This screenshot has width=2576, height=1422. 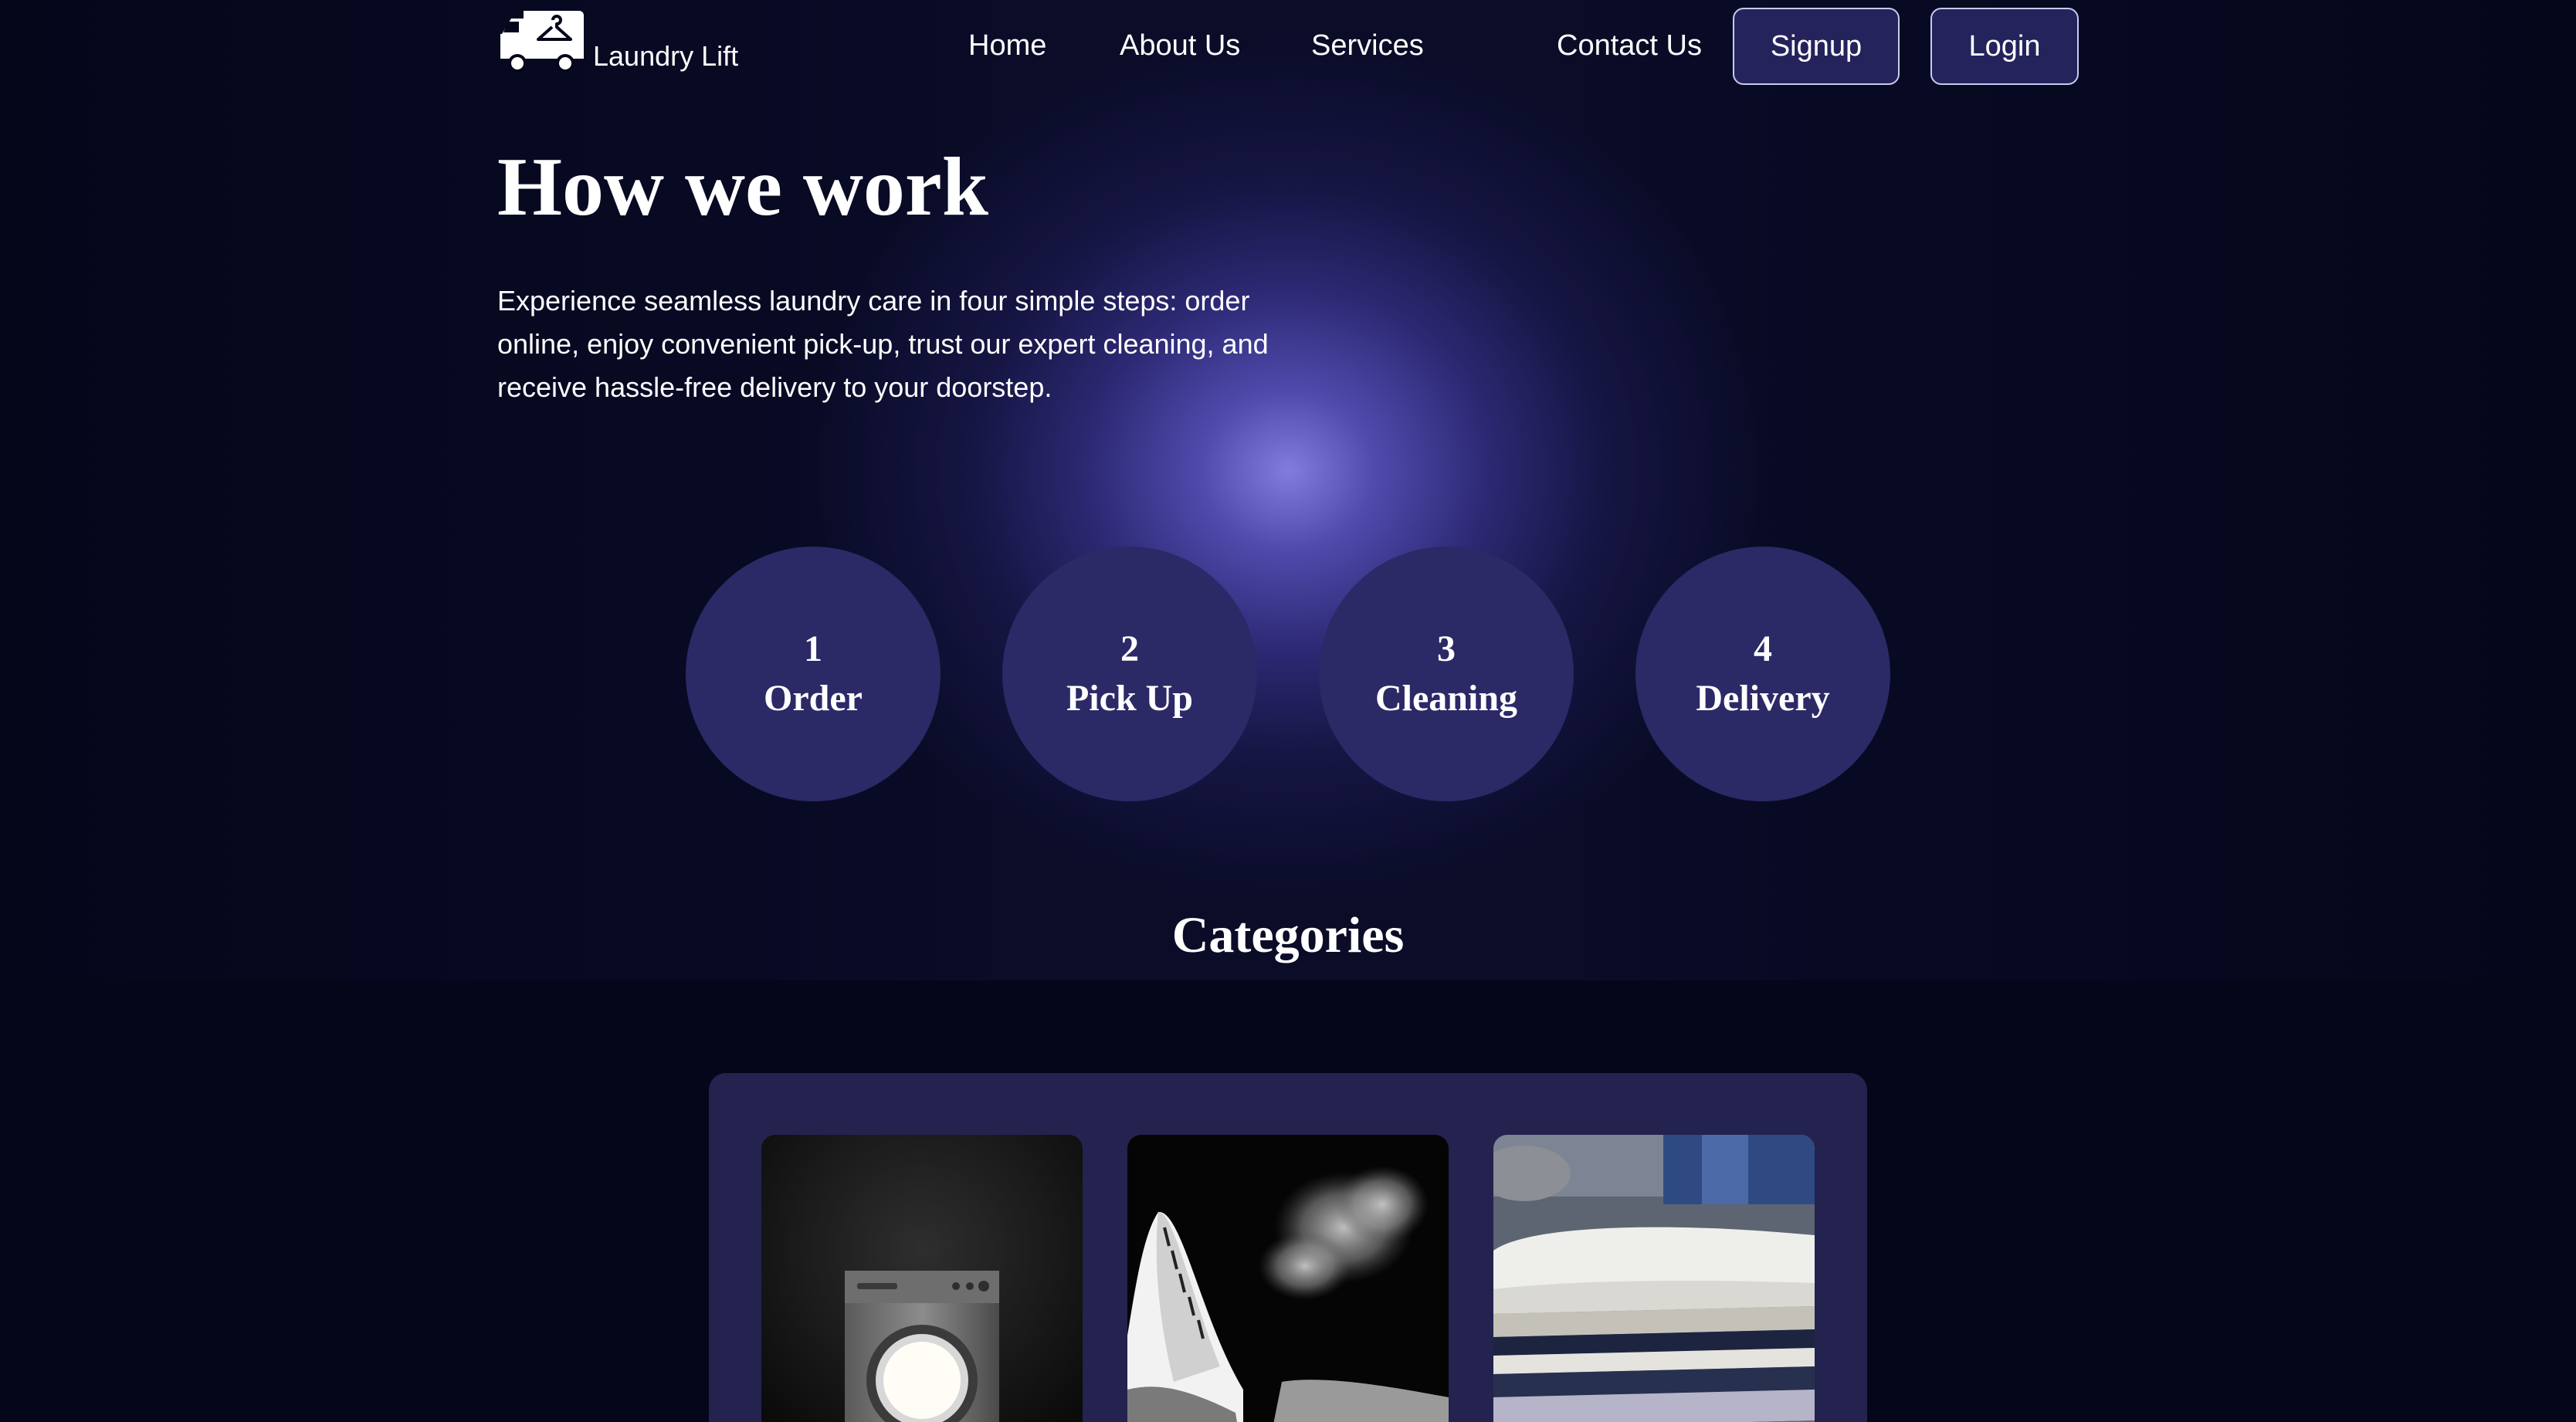 I want to click on step-label: Delivery, so click(x=1763, y=698).